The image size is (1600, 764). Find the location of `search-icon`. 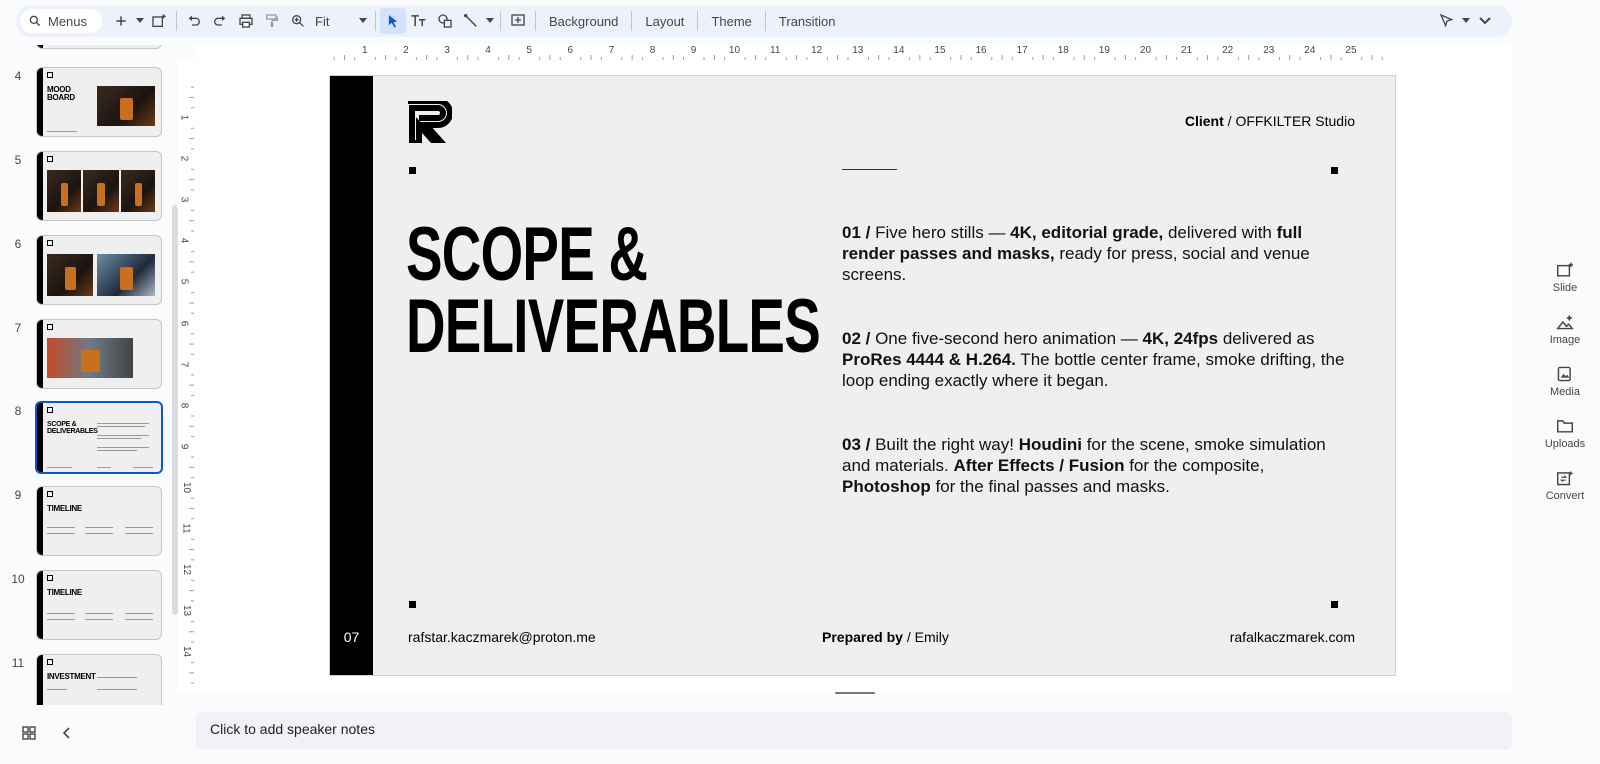

search-icon is located at coordinates (35, 21).